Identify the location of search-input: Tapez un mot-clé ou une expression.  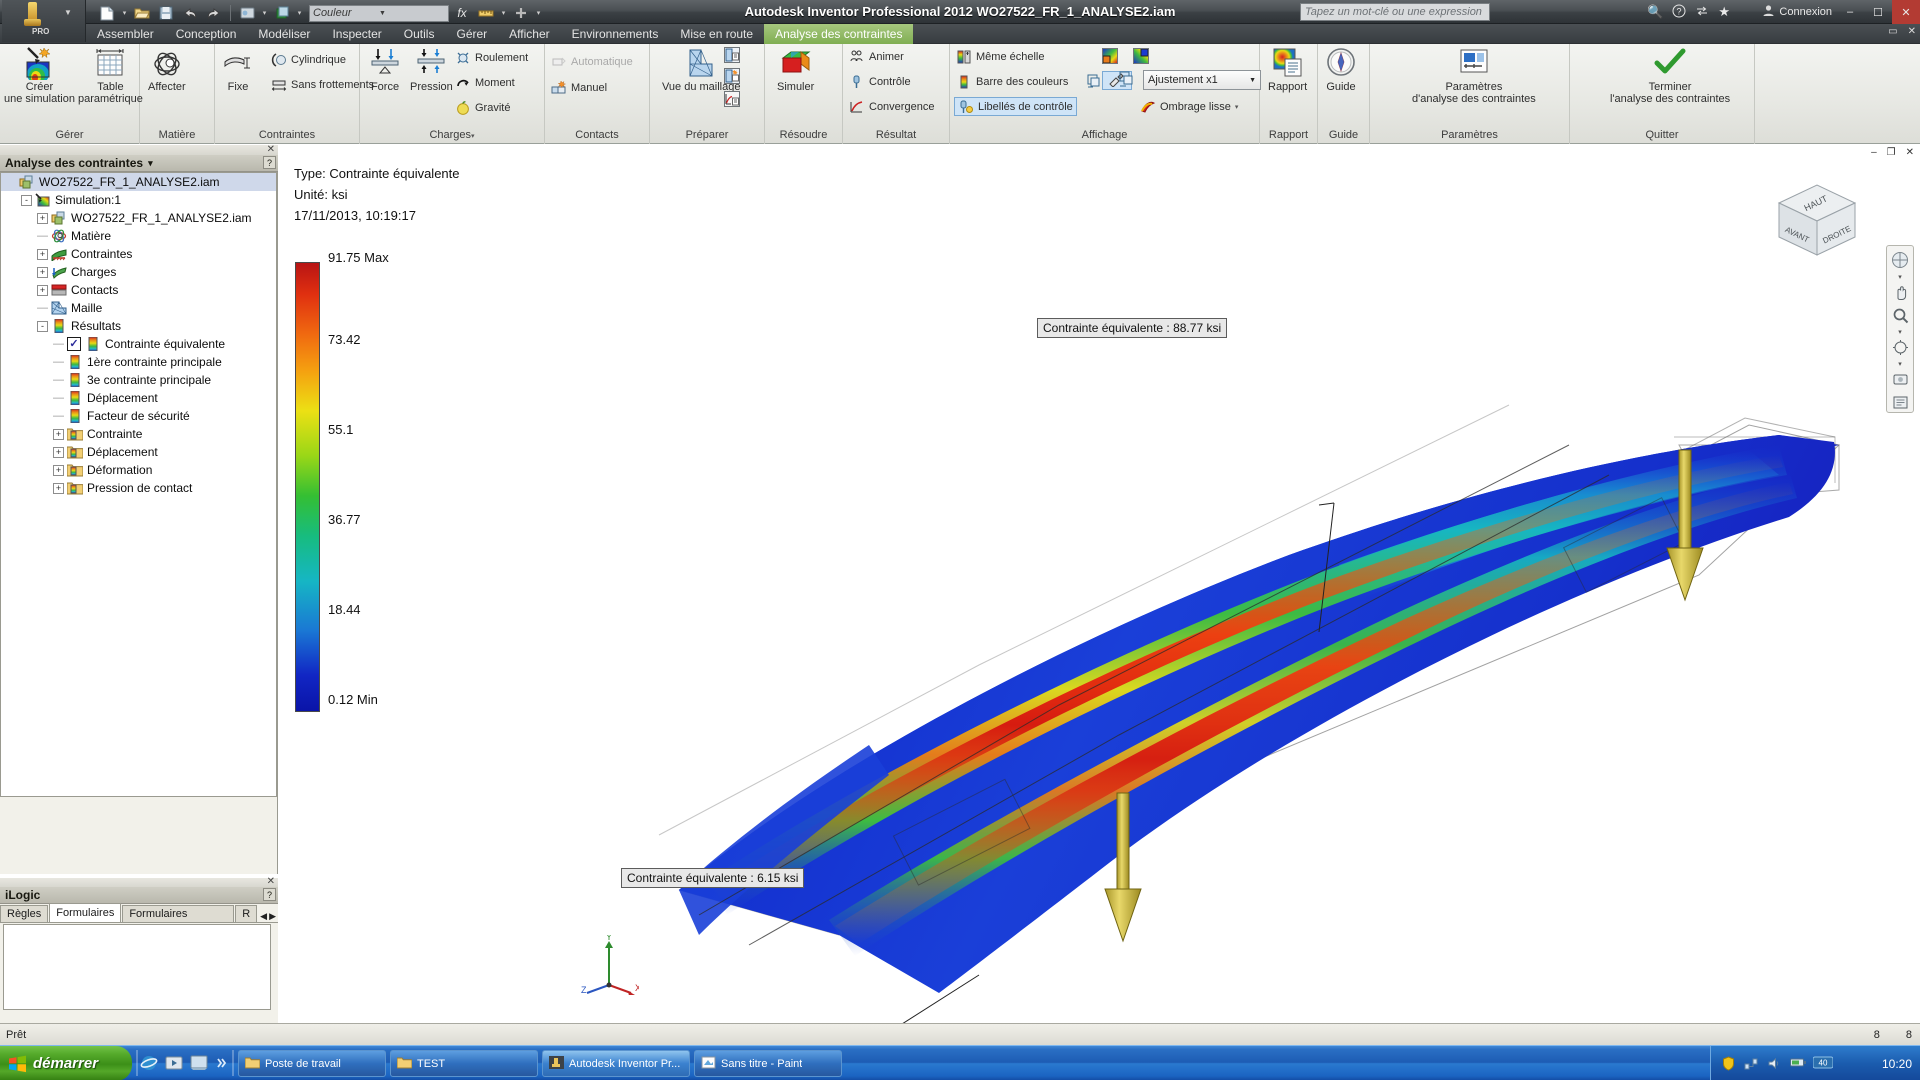
(1395, 12).